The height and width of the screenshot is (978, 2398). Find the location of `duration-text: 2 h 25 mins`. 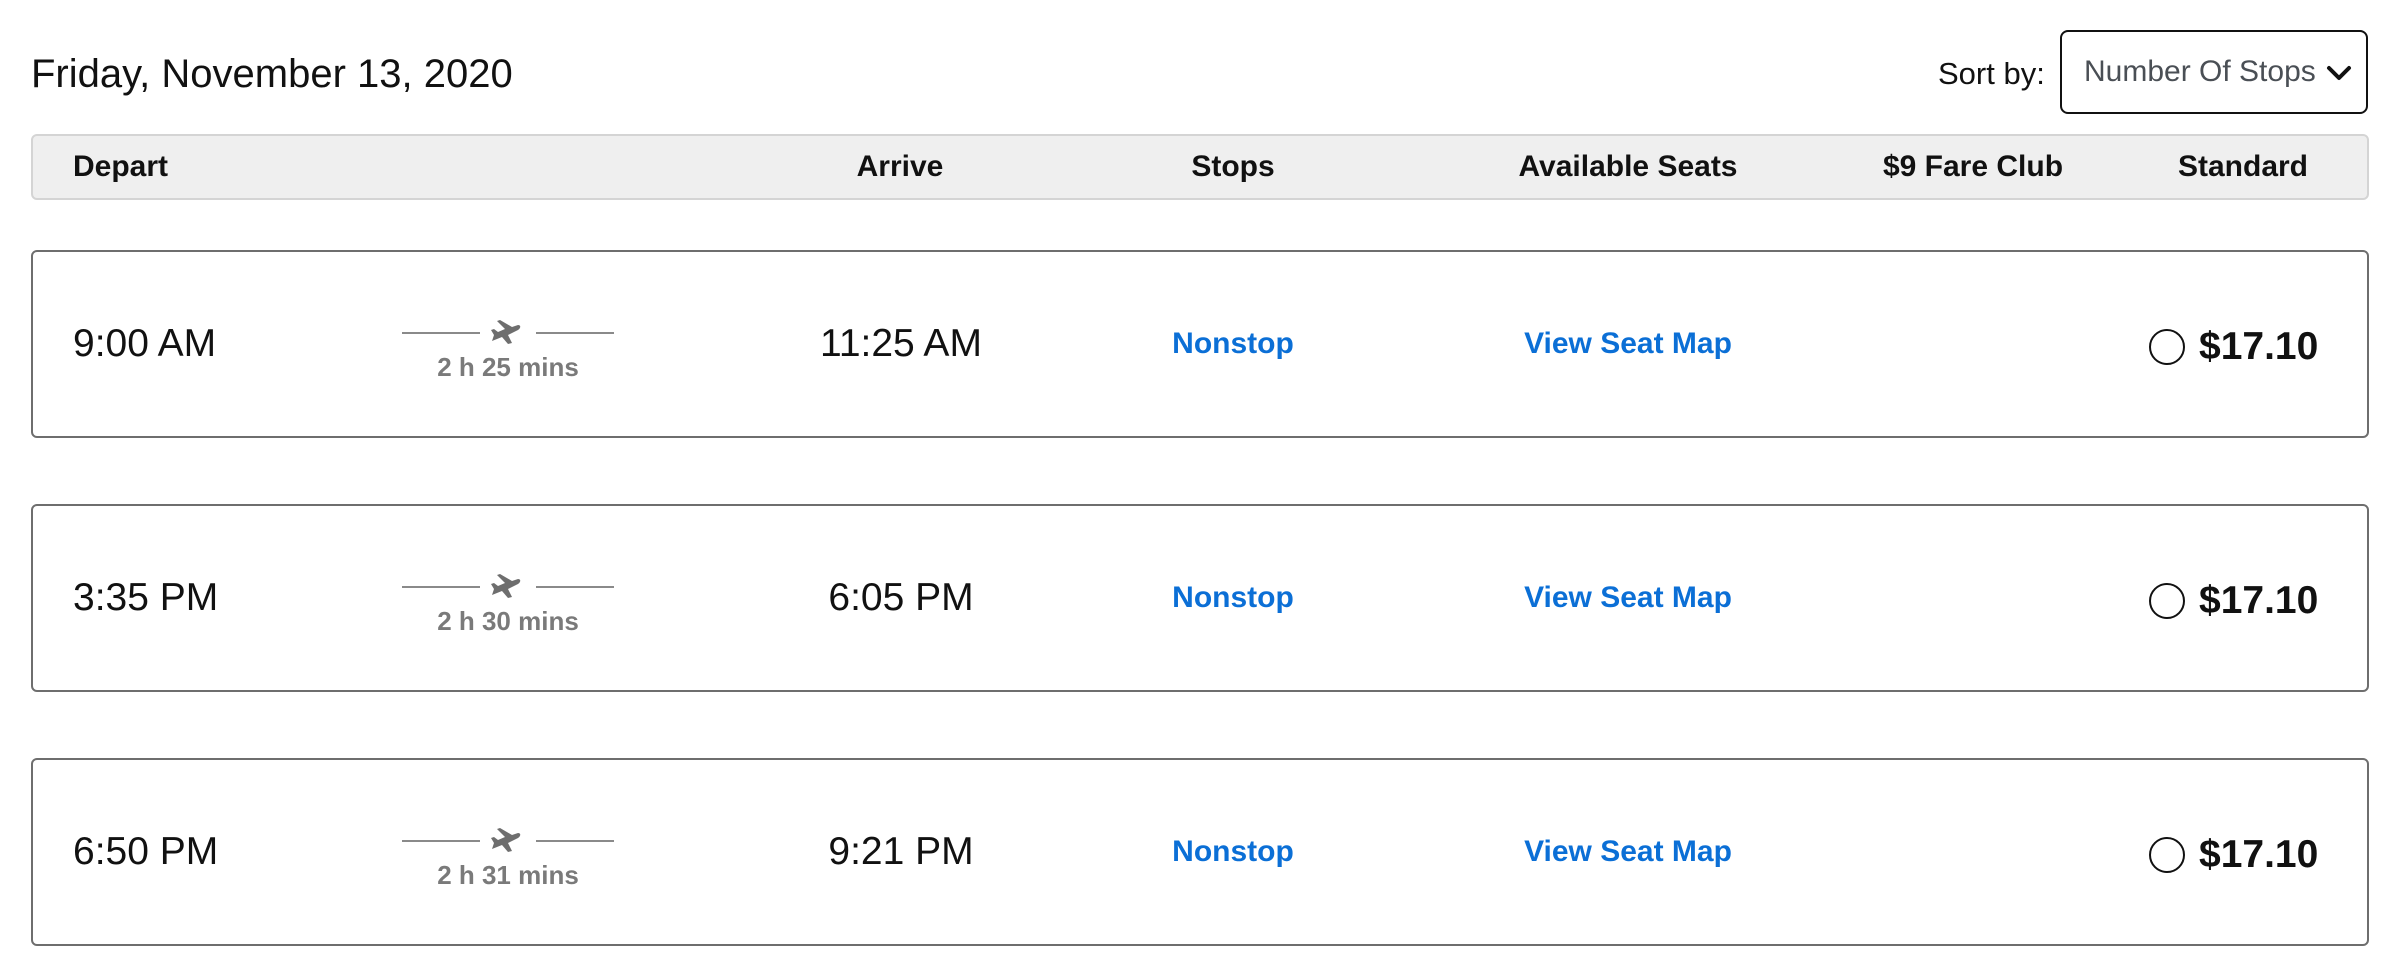

duration-text: 2 h 25 mins is located at coordinates (508, 367).